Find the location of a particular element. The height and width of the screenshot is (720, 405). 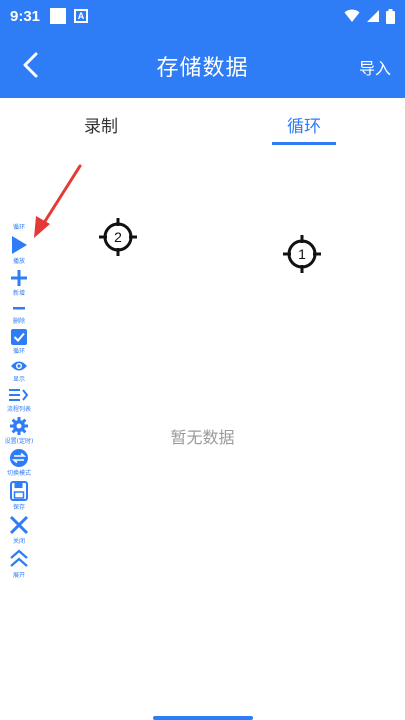

battery-icon is located at coordinates (390, 16).